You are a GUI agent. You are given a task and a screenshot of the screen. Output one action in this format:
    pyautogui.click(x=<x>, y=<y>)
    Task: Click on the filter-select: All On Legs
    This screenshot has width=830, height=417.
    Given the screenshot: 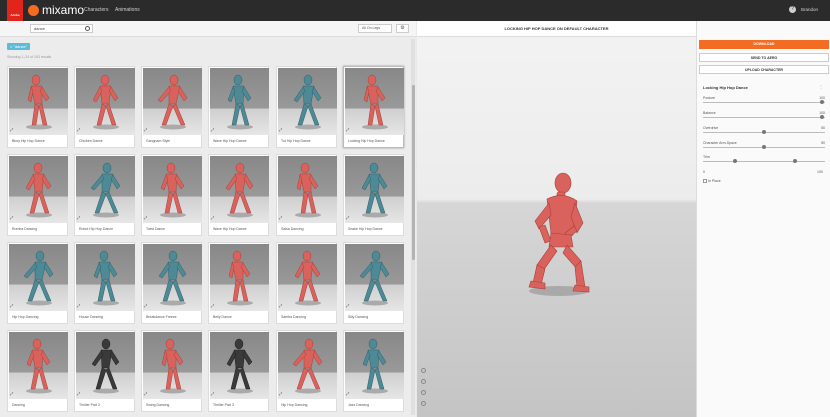 What is the action you would take?
    pyautogui.click(x=375, y=28)
    